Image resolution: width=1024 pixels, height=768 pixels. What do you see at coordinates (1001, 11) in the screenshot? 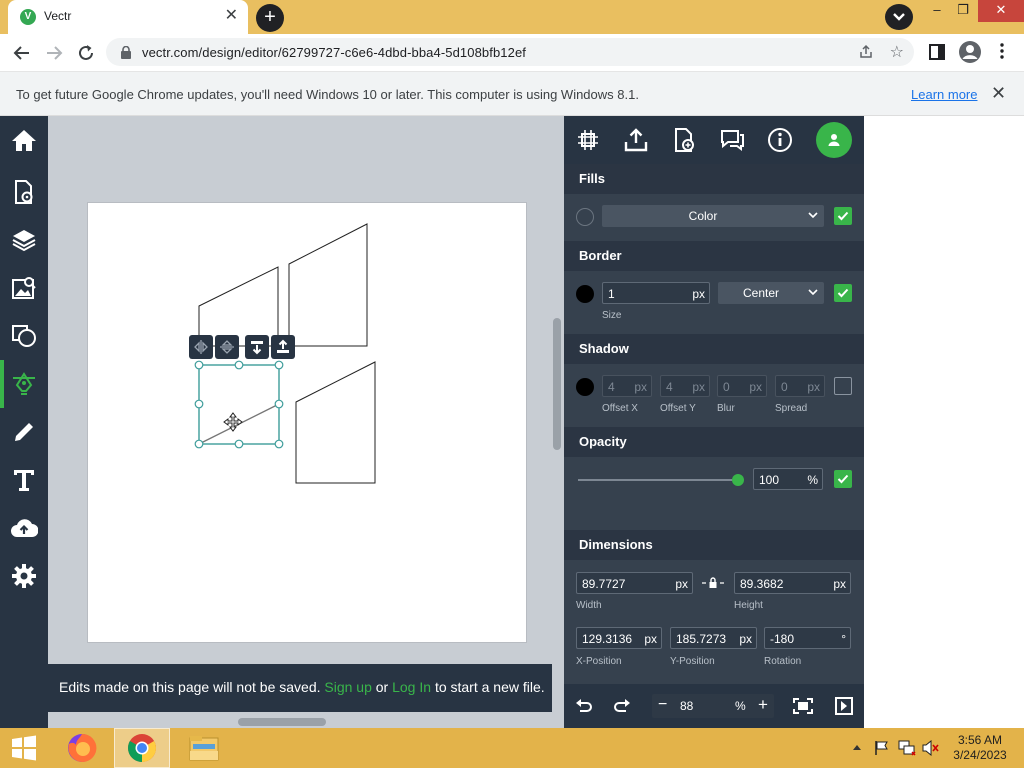
I see `close-window-button: ✕` at bounding box center [1001, 11].